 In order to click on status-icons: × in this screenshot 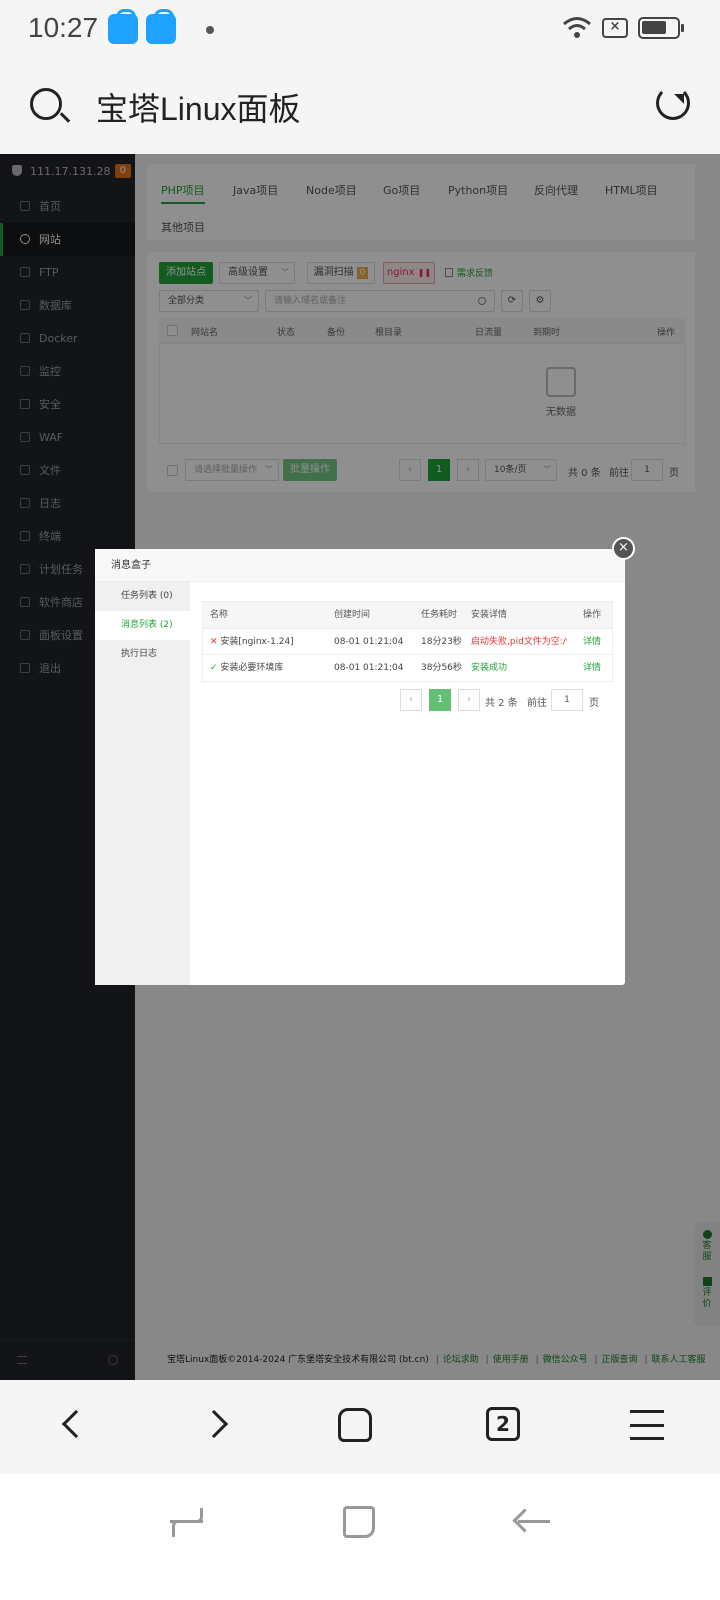, I will do `click(623, 28)`.